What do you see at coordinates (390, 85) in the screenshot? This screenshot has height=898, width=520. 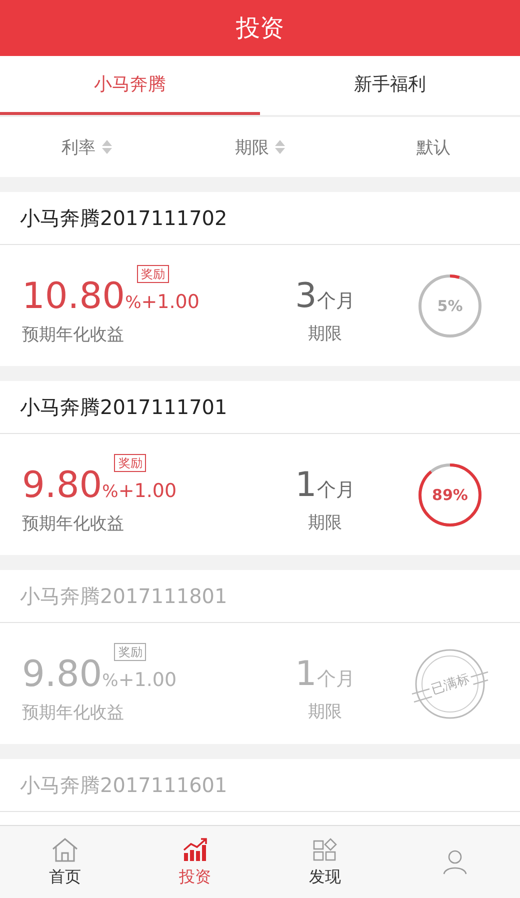 I see `tab: 新手福利` at bounding box center [390, 85].